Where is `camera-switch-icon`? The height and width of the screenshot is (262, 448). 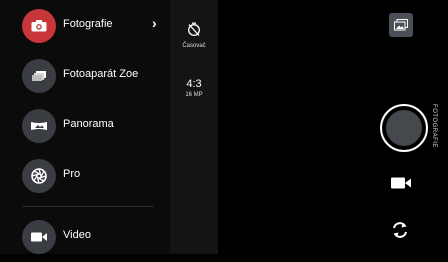 camera-switch-icon is located at coordinates (400, 230).